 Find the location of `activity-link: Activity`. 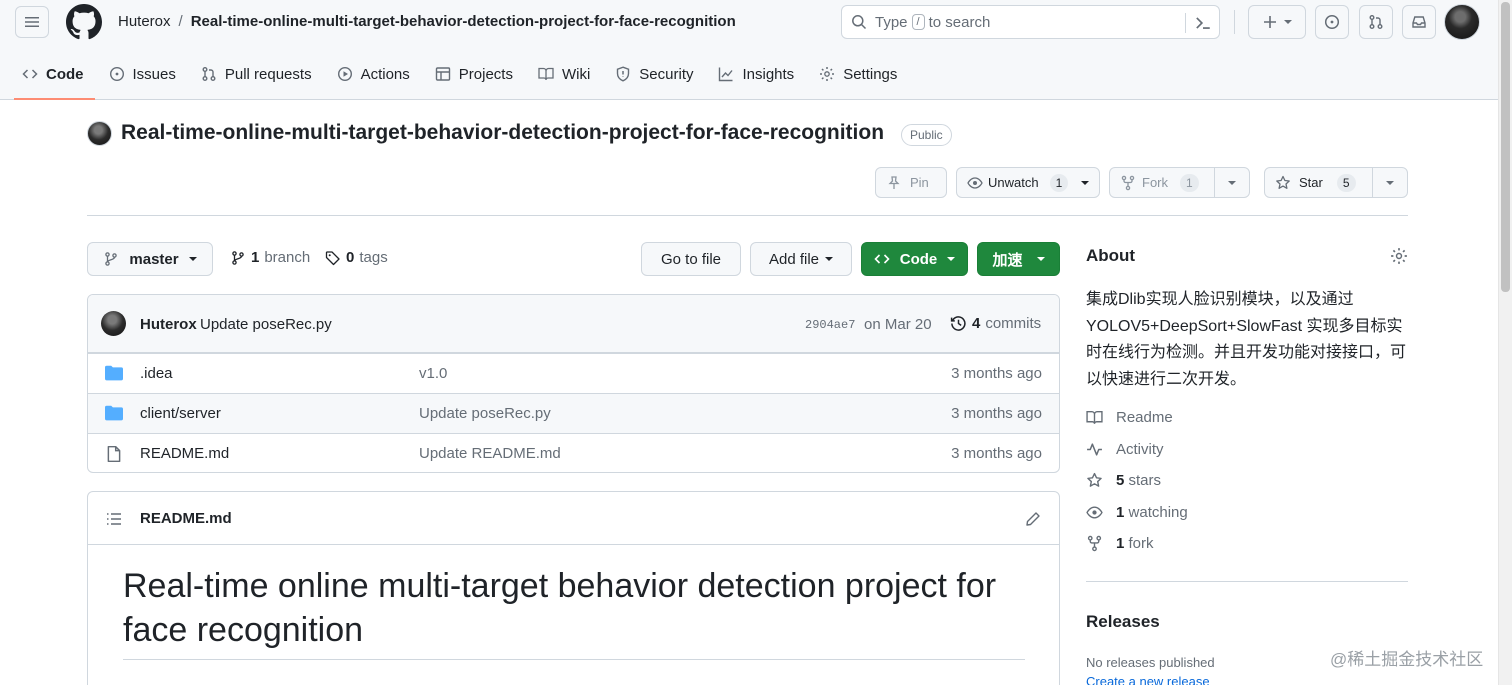

activity-link: Activity is located at coordinates (1125, 449).